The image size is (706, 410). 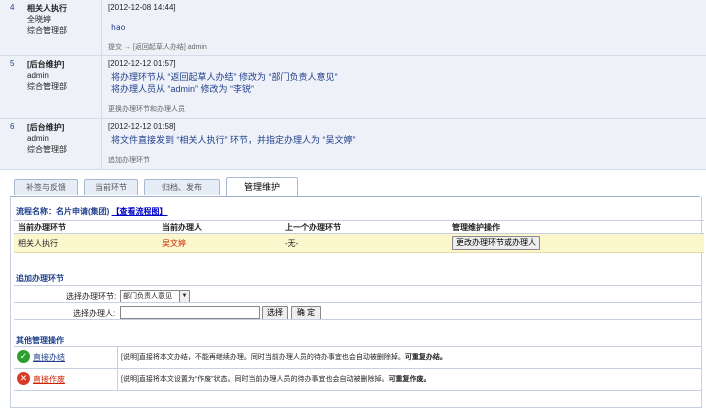 I want to click on log-note: 追加办理环节, so click(x=129, y=160).